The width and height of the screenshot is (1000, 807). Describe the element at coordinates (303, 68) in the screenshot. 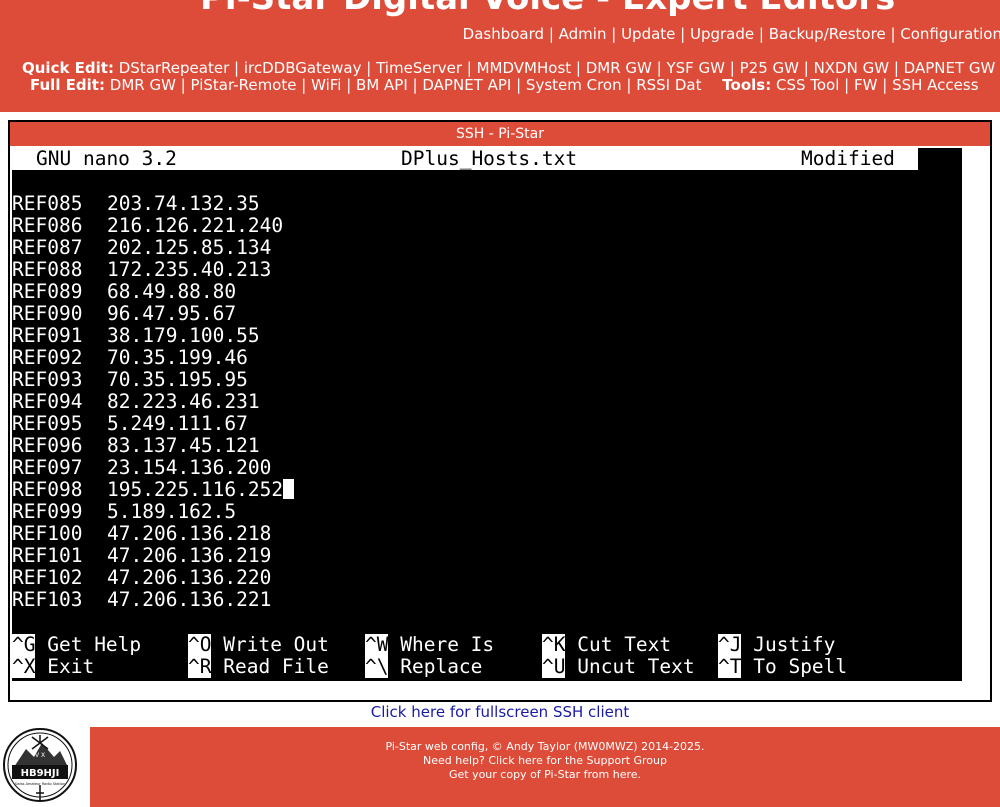

I see `quick-edit-ircddbgateway-link: ircDDBGateway` at that location.